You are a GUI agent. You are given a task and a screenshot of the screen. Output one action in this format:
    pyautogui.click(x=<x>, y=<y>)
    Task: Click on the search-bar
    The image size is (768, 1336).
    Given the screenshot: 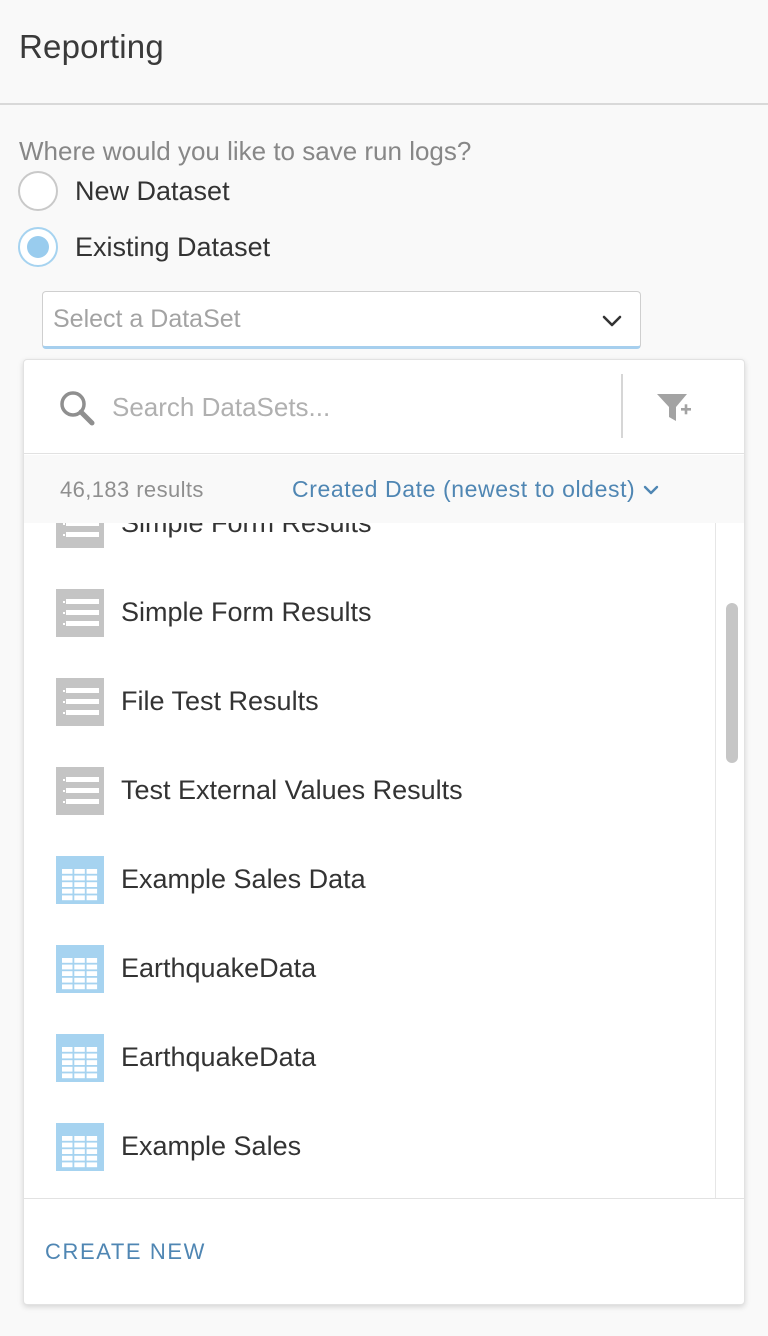 What is the action you would take?
    pyautogui.click(x=384, y=407)
    